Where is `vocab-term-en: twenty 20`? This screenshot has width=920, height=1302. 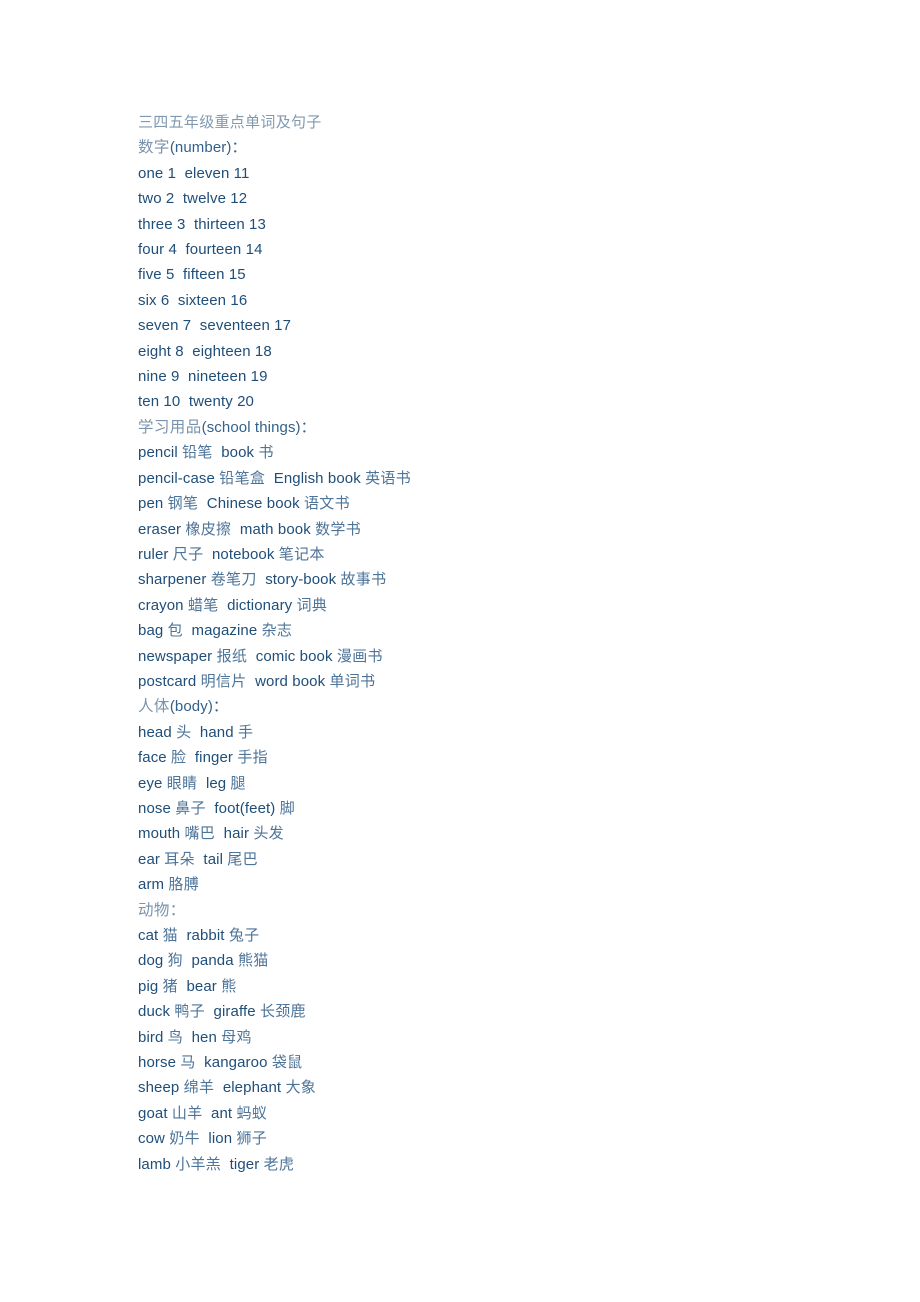
vocab-term-en: twenty 20 is located at coordinates (221, 402).